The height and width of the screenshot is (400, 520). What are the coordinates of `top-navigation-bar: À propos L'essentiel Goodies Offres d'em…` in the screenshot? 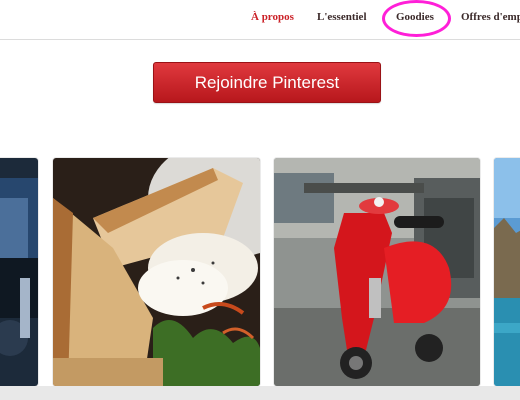 It's located at (260, 20).